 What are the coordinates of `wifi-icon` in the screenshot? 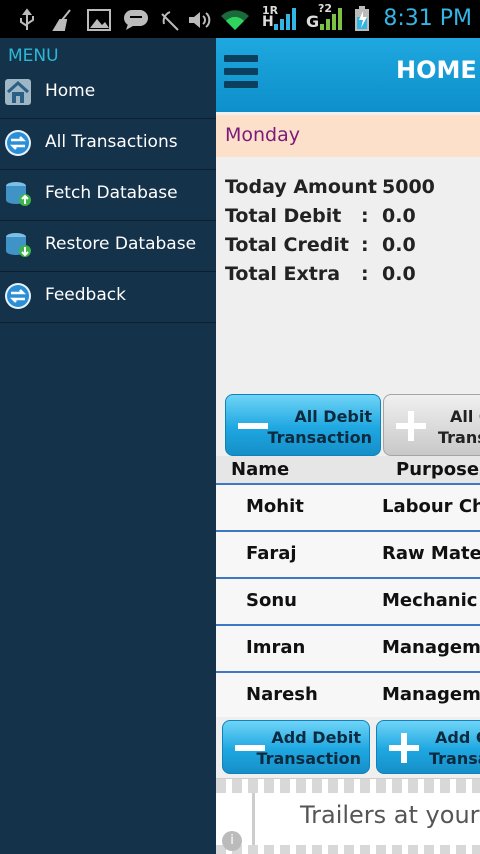 It's located at (235, 20).